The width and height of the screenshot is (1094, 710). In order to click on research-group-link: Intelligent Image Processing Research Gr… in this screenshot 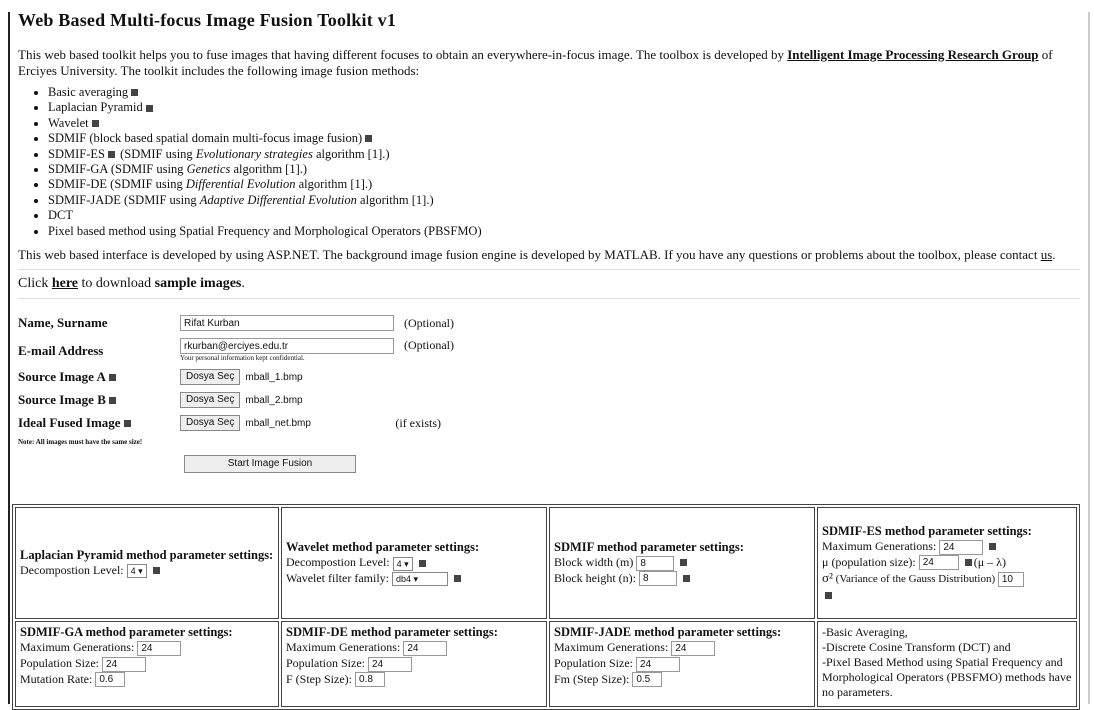, I will do `click(912, 54)`.